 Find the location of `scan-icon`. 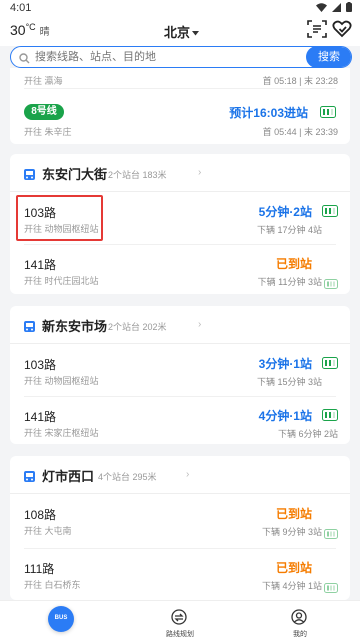

scan-icon is located at coordinates (317, 31).